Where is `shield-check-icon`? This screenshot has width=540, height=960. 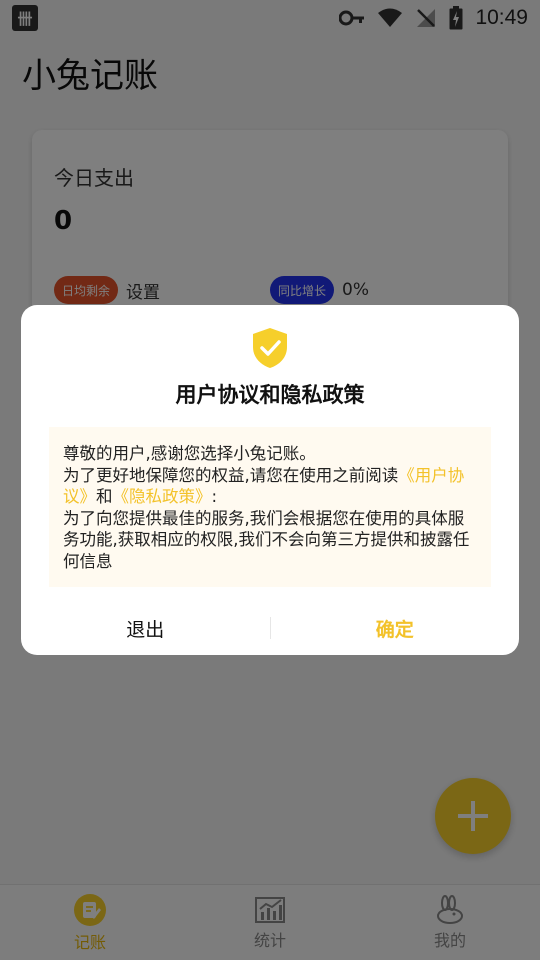
shield-check-icon is located at coordinates (270, 348).